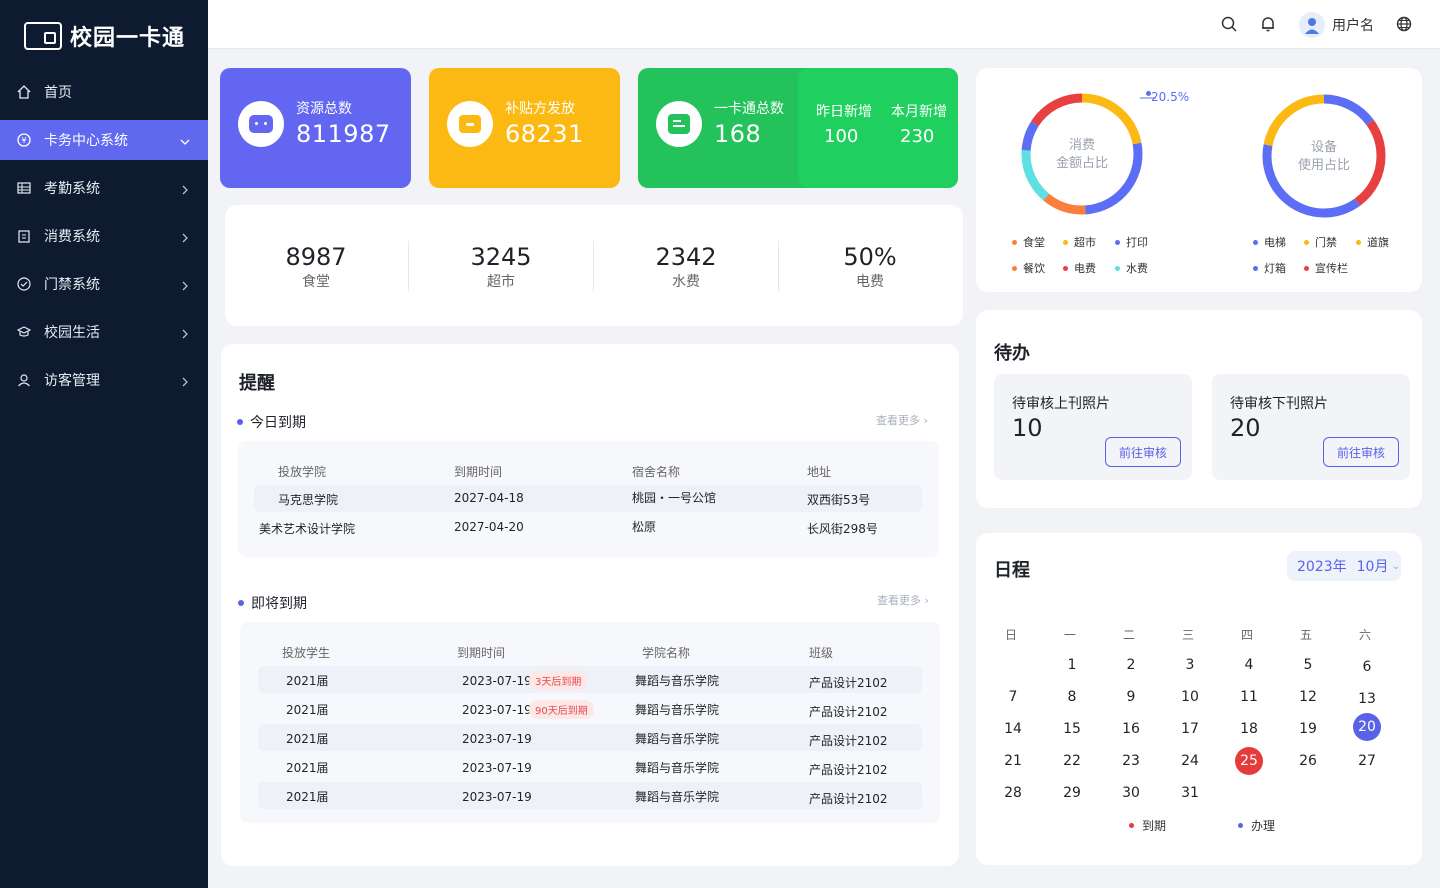  I want to click on sidebar-item-2: 考勤系统, so click(104, 188).